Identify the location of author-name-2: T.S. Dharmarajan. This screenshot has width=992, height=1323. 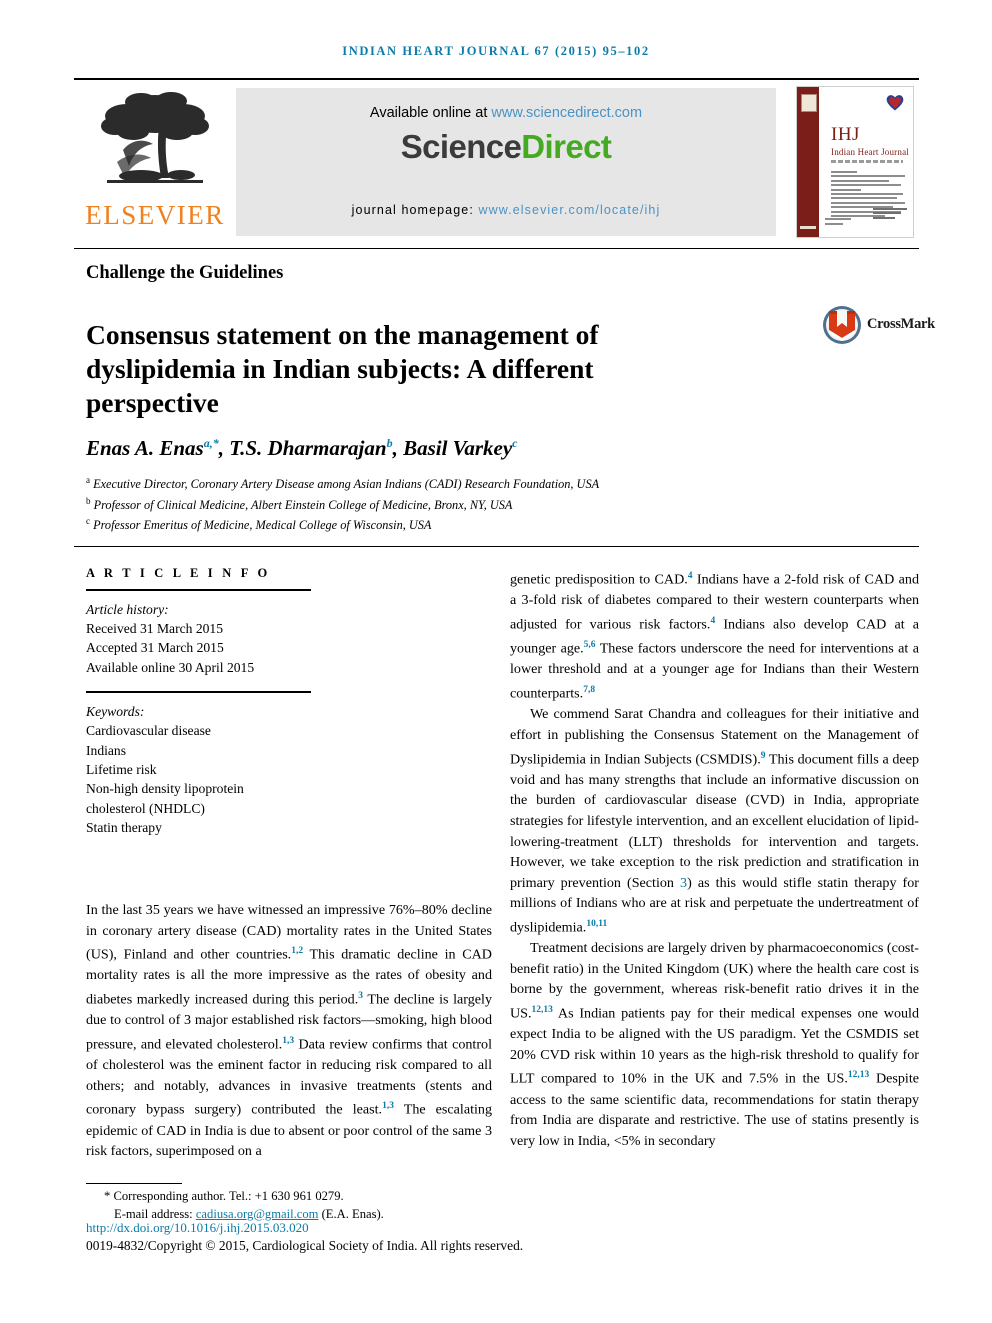
(308, 448).